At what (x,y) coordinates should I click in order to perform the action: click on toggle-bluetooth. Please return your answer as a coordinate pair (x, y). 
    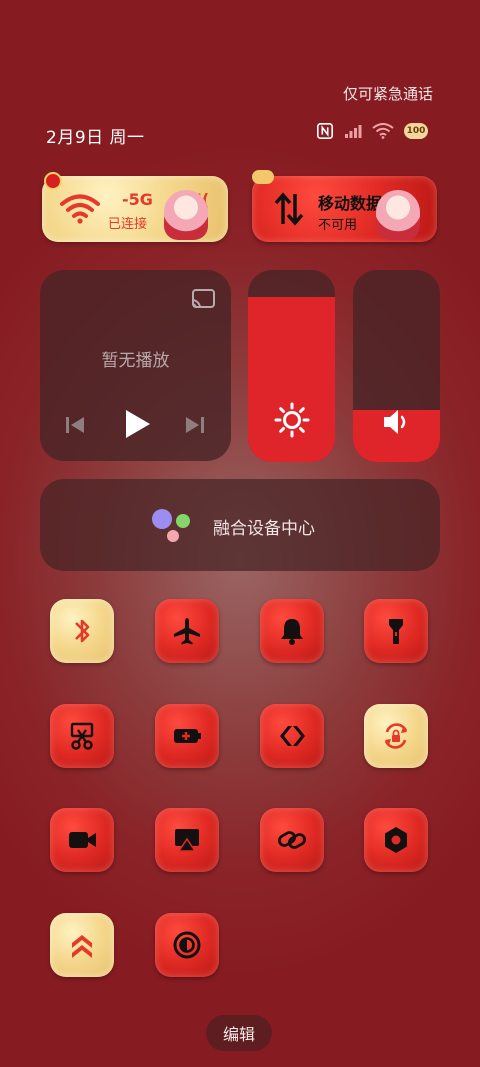
    Looking at the image, I should click on (82, 631).